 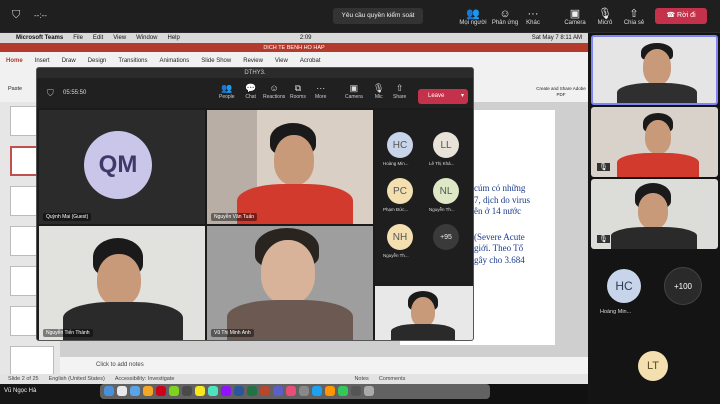 I want to click on mic-off-icon: 🎙, so click(x=603, y=239).